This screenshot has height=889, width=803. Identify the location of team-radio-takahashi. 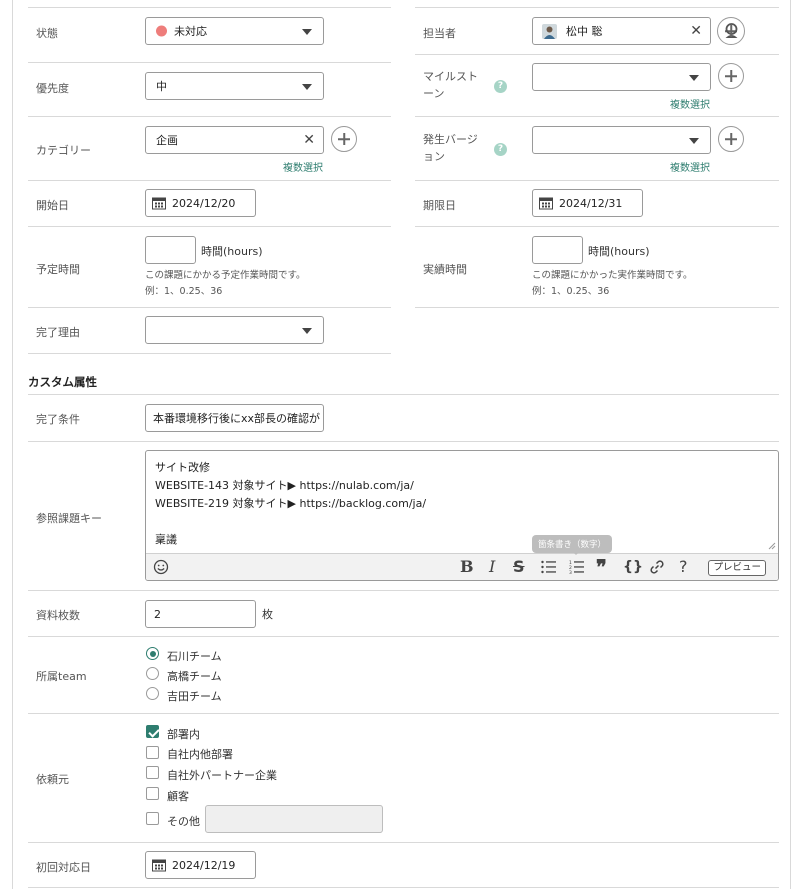
(152, 673).